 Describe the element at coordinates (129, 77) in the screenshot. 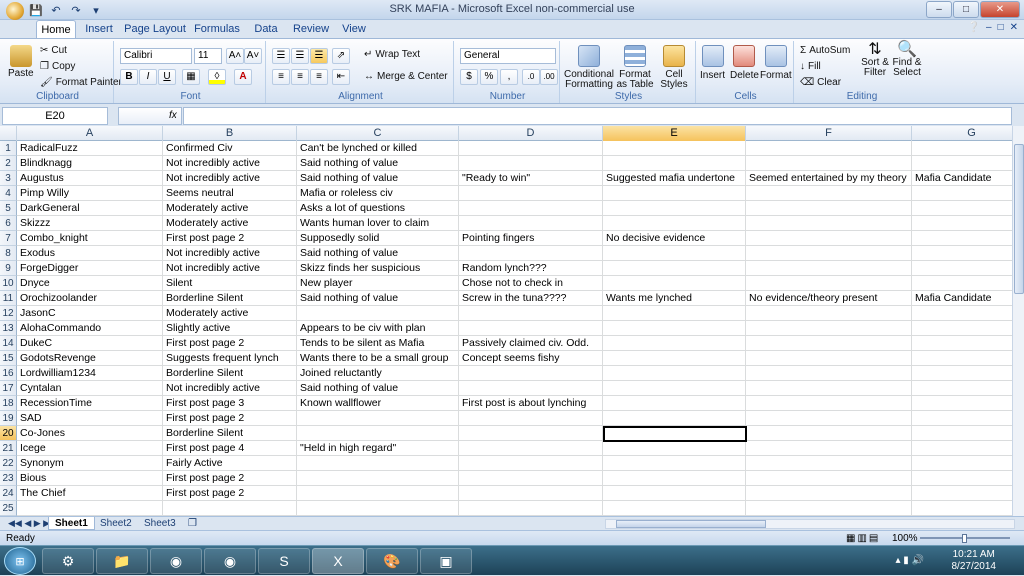

I see `bold-icon: B` at that location.